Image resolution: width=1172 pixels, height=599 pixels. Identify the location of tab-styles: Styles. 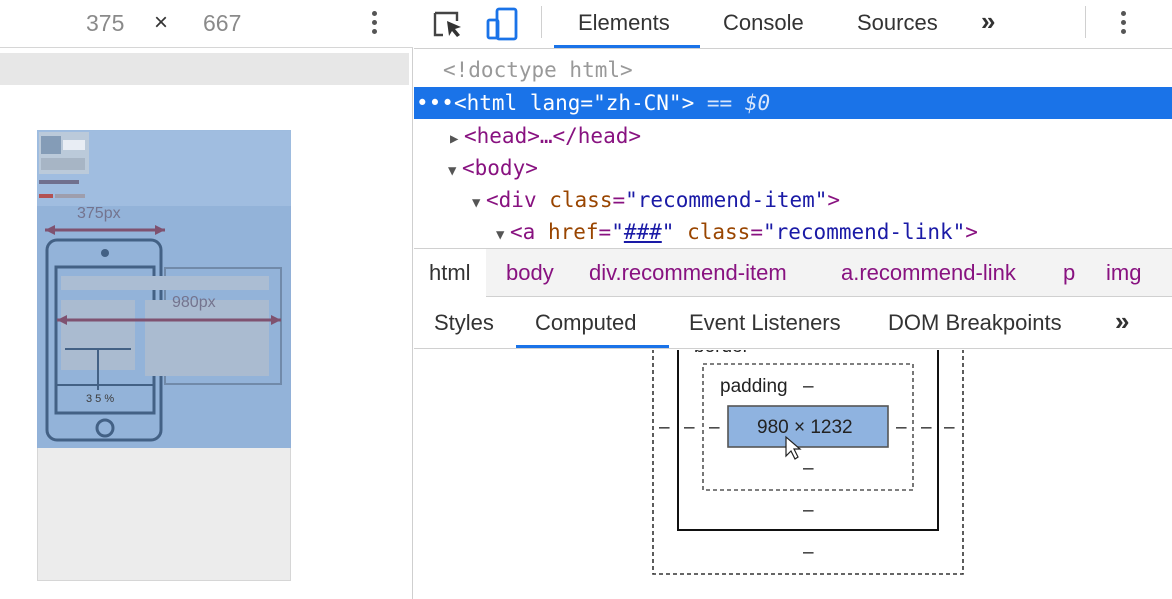
(464, 323).